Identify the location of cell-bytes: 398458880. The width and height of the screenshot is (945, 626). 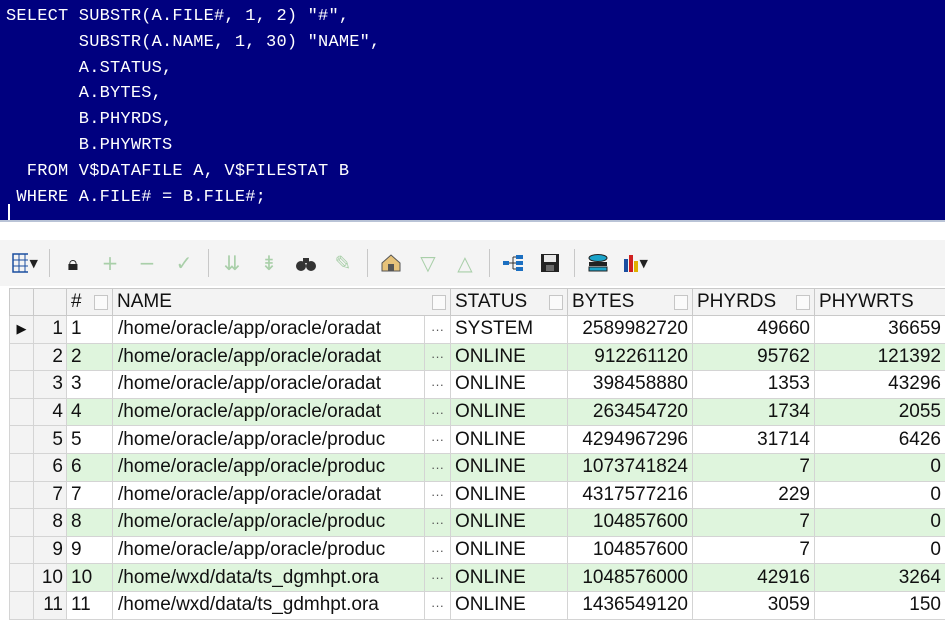
(630, 384).